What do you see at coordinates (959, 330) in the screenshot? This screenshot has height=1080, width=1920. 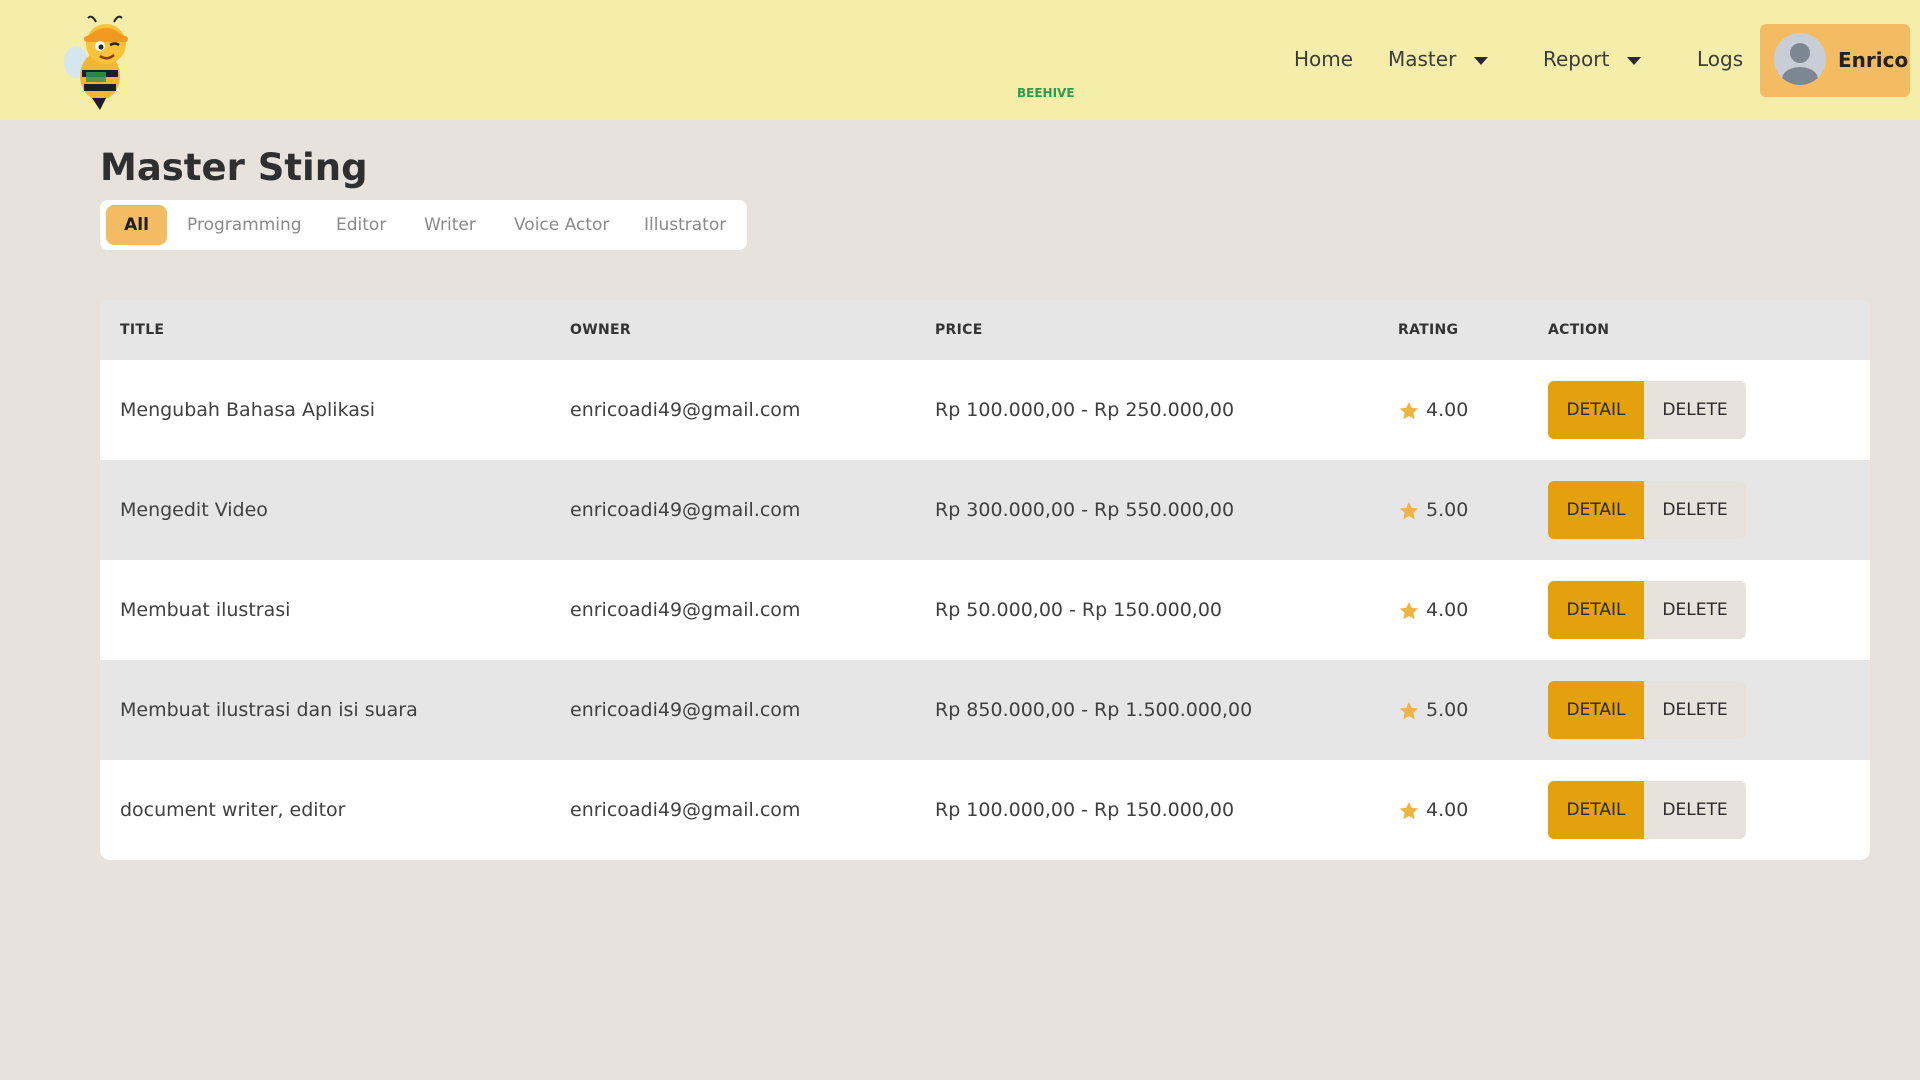 I see `column-header-price: PRICE` at bounding box center [959, 330].